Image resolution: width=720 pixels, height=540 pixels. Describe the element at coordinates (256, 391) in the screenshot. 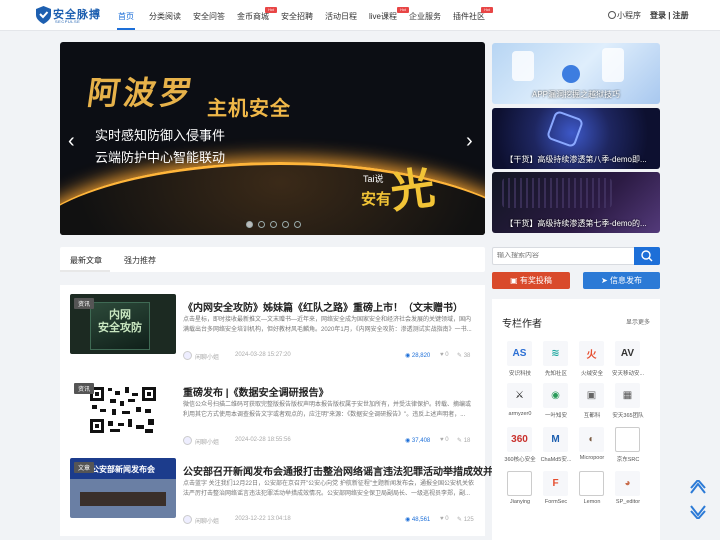

I see `article-title: 重磅发布 |《数据安全调研报告》` at that location.